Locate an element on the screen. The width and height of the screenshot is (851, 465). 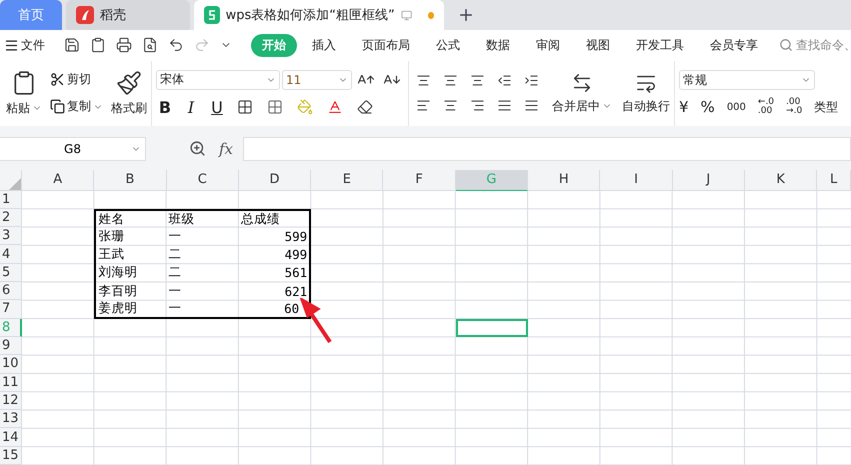
table-cell: 总成绩 is located at coordinates (275, 218).